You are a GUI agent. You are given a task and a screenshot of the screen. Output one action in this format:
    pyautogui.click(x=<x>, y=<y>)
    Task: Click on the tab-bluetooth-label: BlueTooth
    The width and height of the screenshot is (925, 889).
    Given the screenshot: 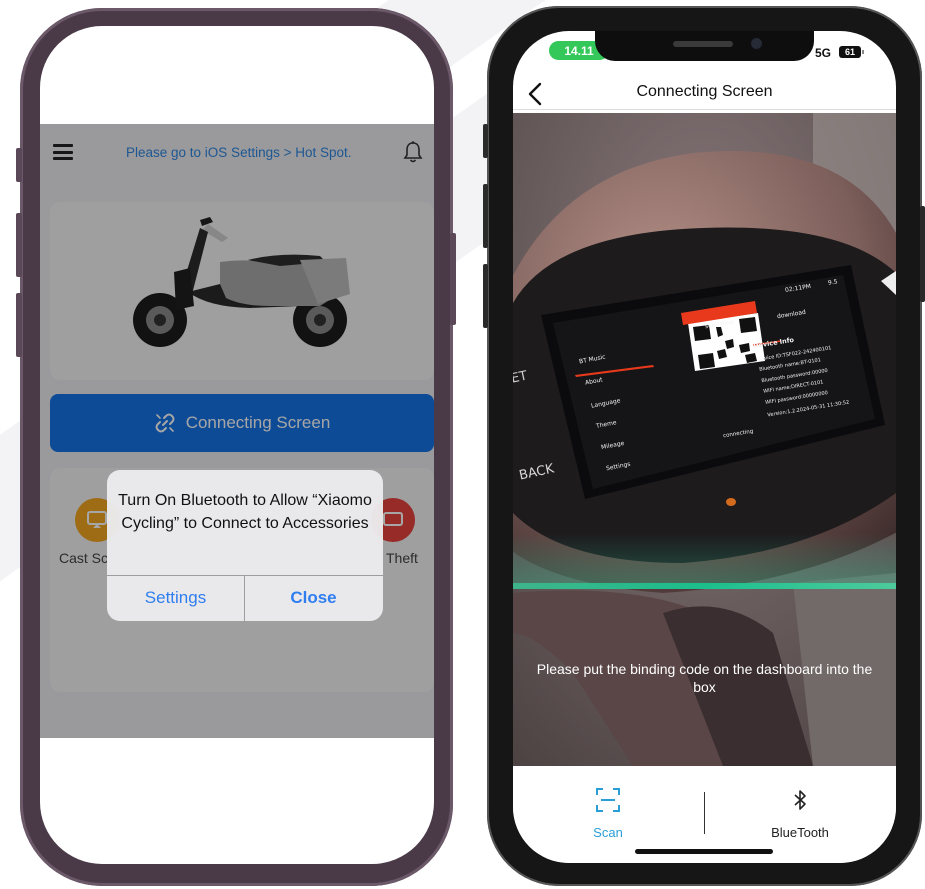 What is the action you would take?
    pyautogui.click(x=800, y=832)
    